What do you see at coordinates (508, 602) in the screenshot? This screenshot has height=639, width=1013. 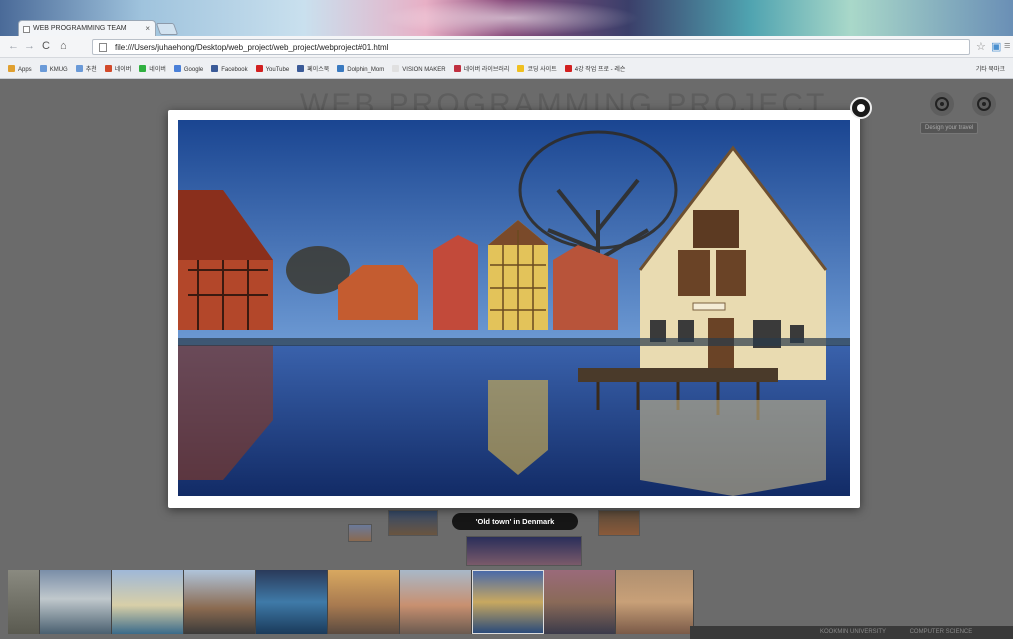 I see `film-thumbnail-active` at bounding box center [508, 602].